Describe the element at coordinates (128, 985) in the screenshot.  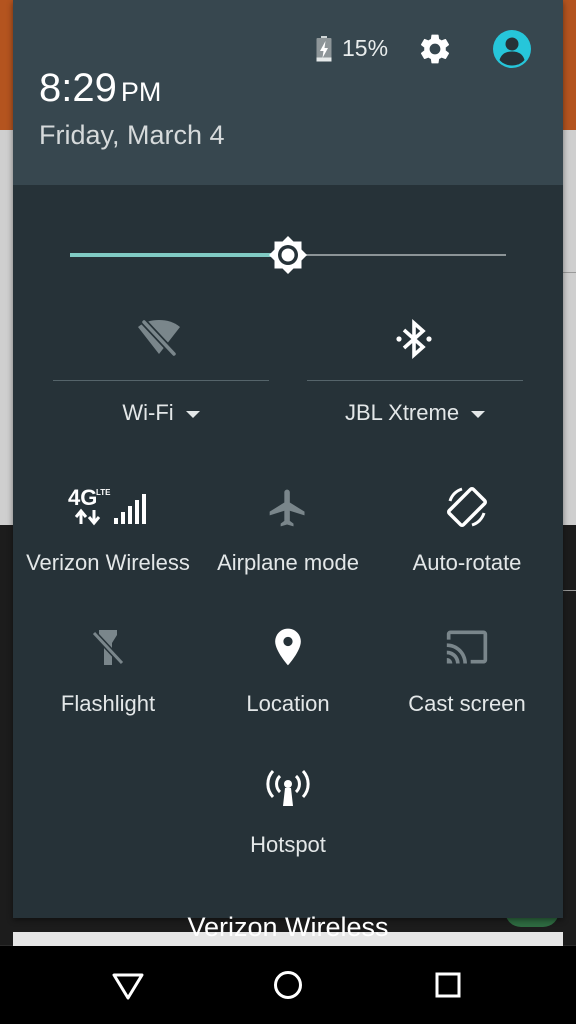
I see `back-icon` at that location.